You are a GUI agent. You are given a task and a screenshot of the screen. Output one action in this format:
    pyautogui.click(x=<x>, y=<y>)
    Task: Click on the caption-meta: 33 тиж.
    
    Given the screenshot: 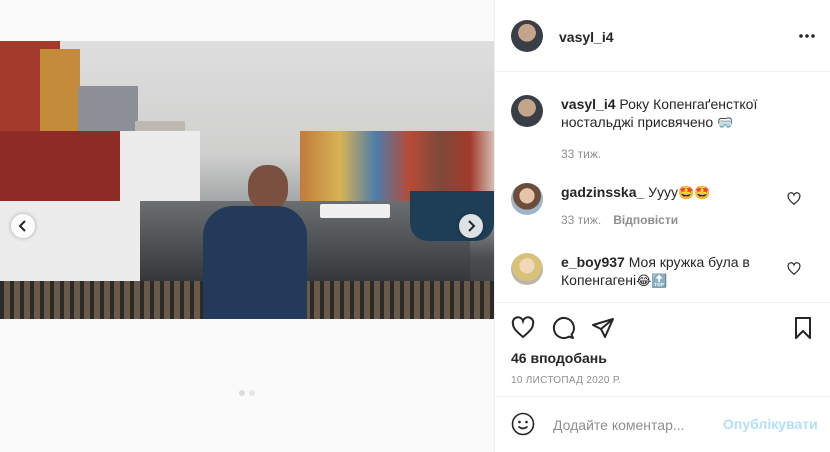 What is the action you would take?
    pyautogui.click(x=581, y=154)
    